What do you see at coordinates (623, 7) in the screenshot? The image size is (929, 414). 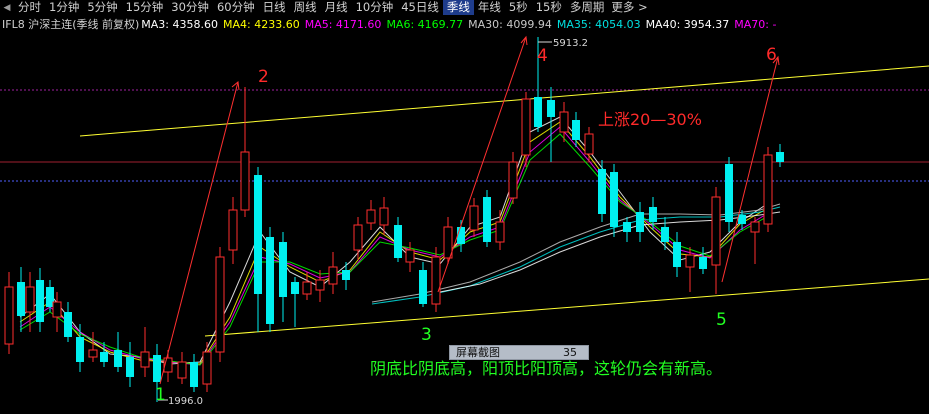 I see `more-label: 更多` at bounding box center [623, 7].